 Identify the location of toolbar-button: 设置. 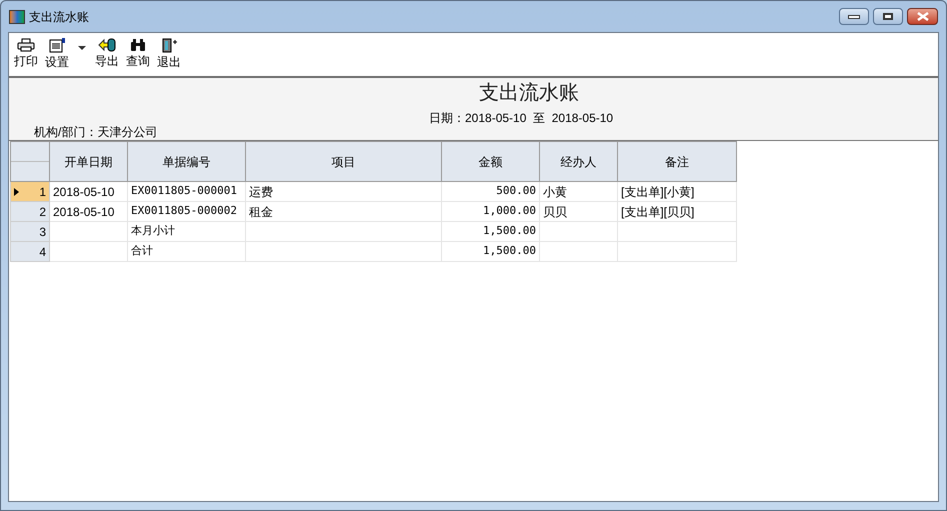
(57, 53).